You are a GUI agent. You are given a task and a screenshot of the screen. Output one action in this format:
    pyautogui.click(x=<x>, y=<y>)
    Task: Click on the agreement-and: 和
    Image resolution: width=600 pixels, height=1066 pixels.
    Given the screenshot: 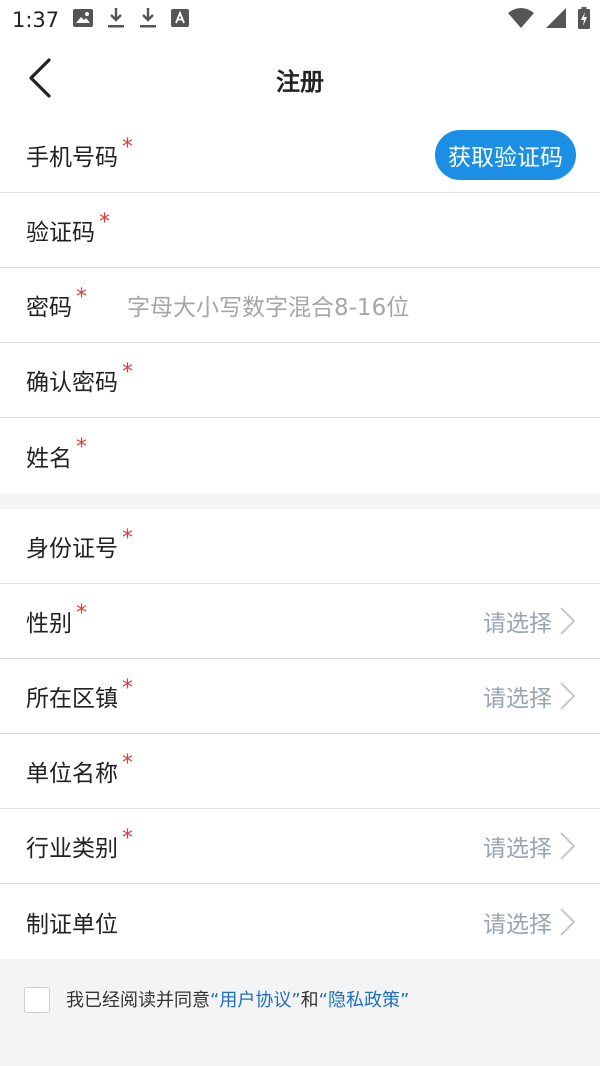 What is the action you would take?
    pyautogui.click(x=309, y=1000)
    